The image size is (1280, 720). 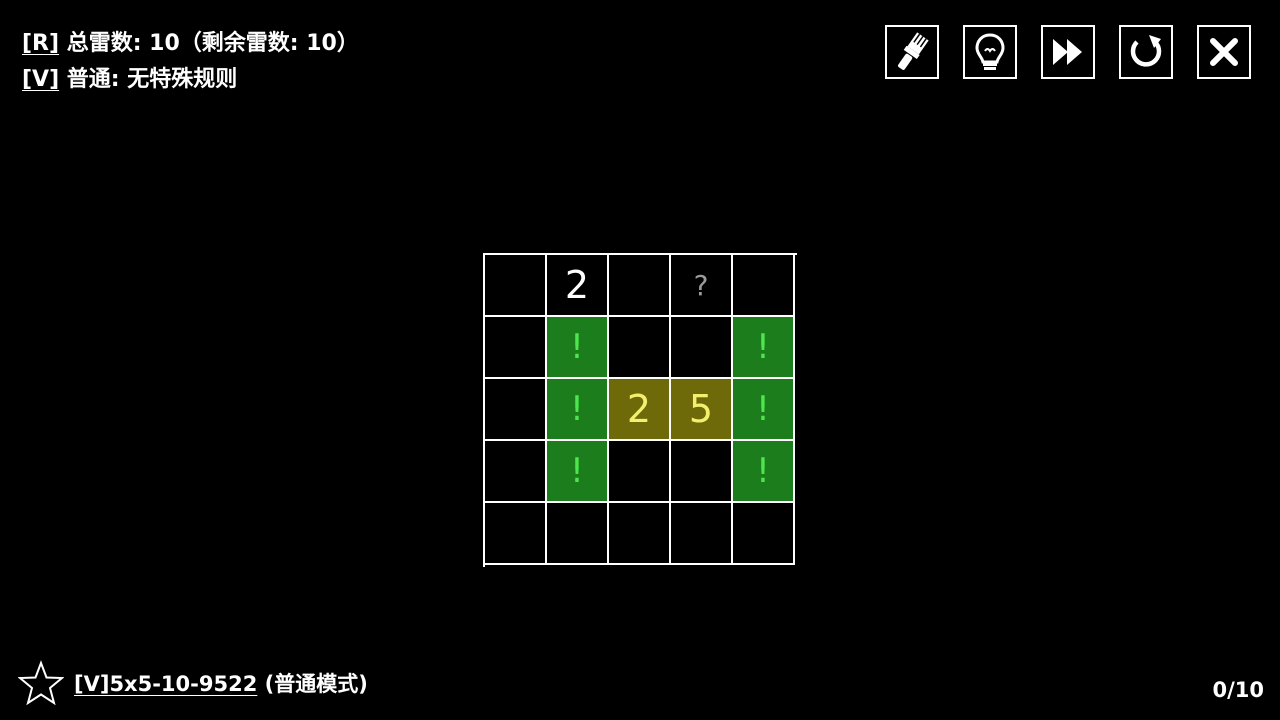 I want to click on board-cell: 5, so click(x=702, y=410).